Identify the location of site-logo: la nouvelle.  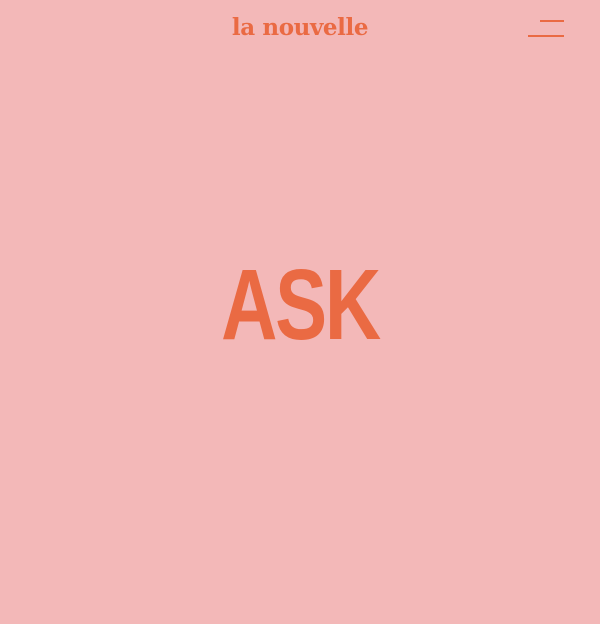
(300, 28).